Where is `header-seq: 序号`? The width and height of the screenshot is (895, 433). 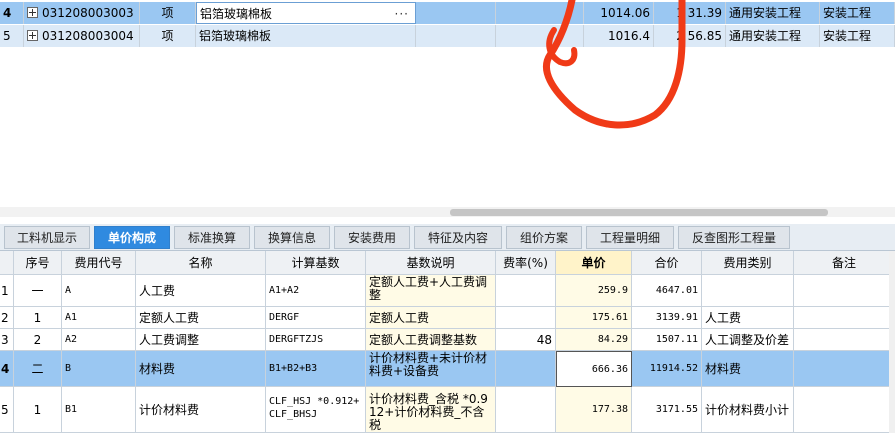 header-seq: 序号 is located at coordinates (38, 263).